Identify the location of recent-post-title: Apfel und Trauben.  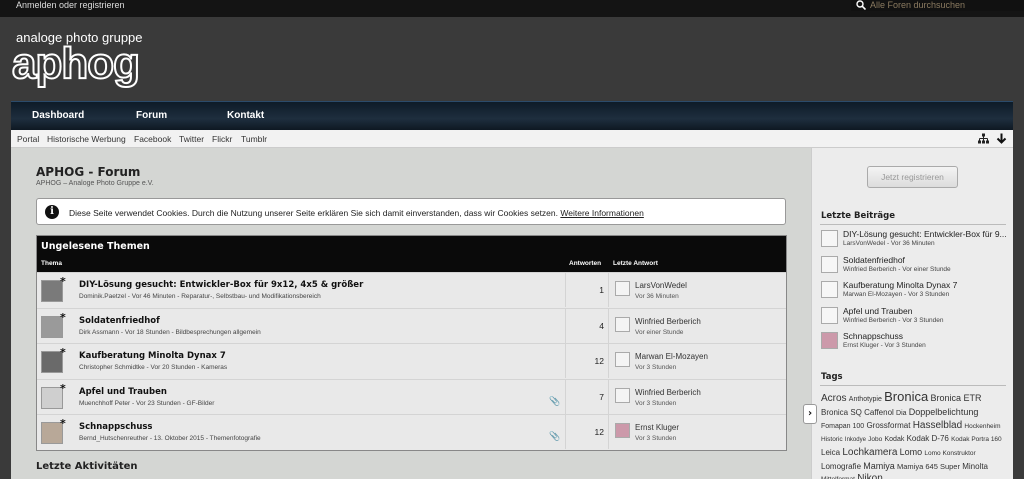
(877, 311).